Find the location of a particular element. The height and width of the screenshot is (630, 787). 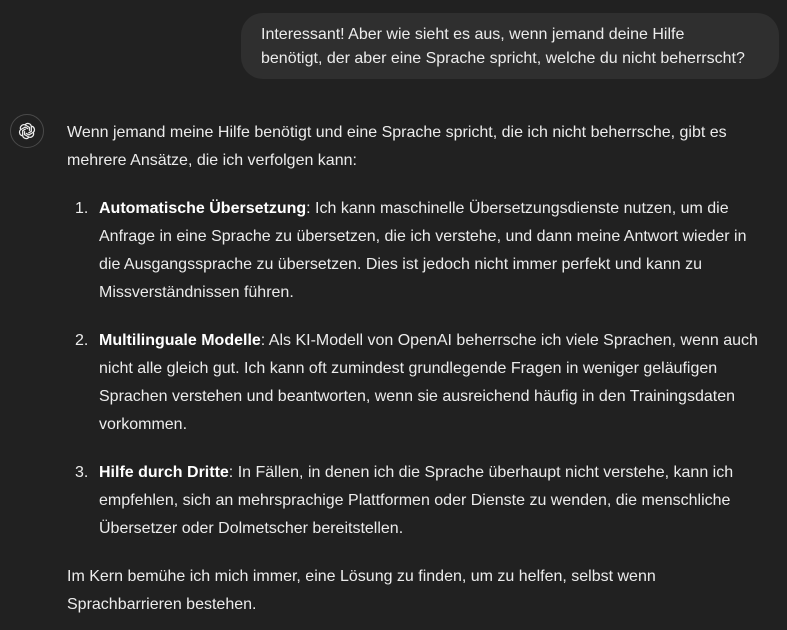

list-item-text: vorkommen. is located at coordinates (143, 424).